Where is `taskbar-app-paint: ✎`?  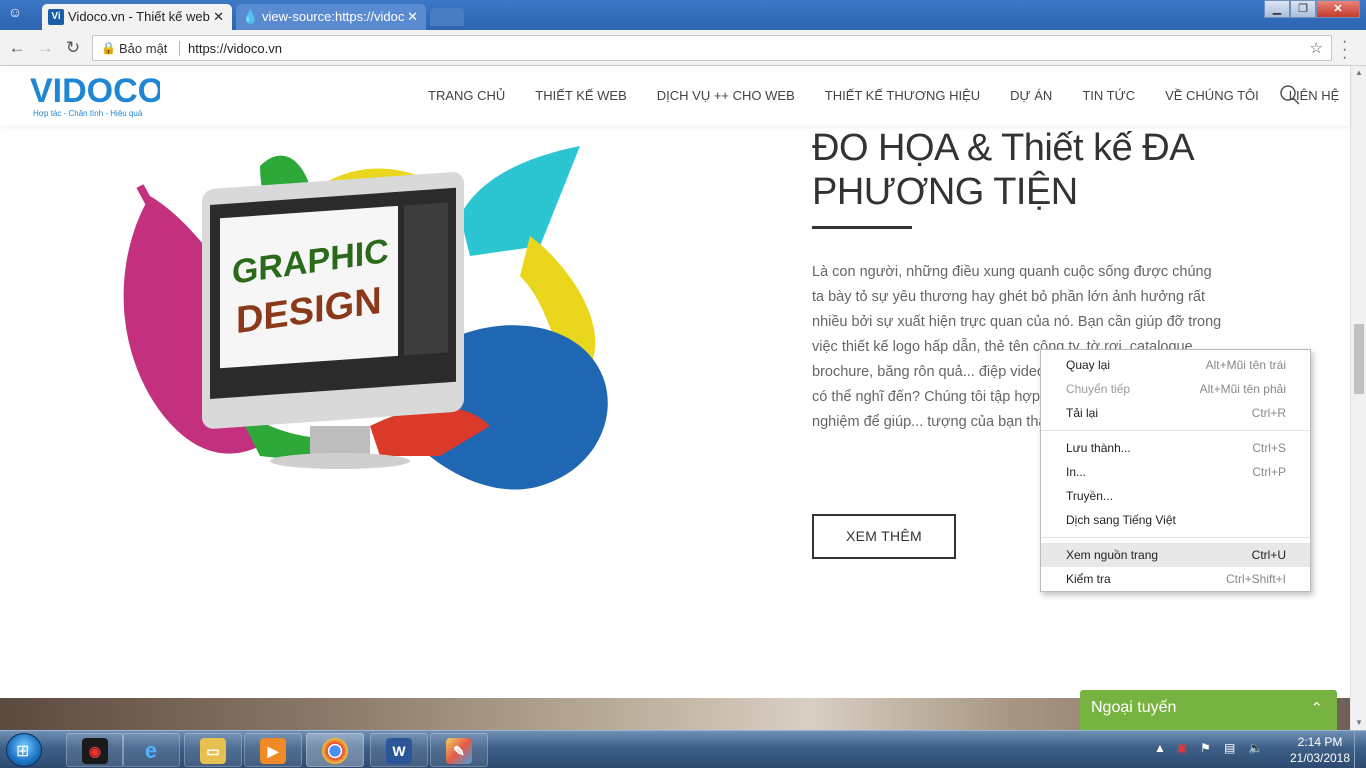 taskbar-app-paint: ✎ is located at coordinates (459, 750).